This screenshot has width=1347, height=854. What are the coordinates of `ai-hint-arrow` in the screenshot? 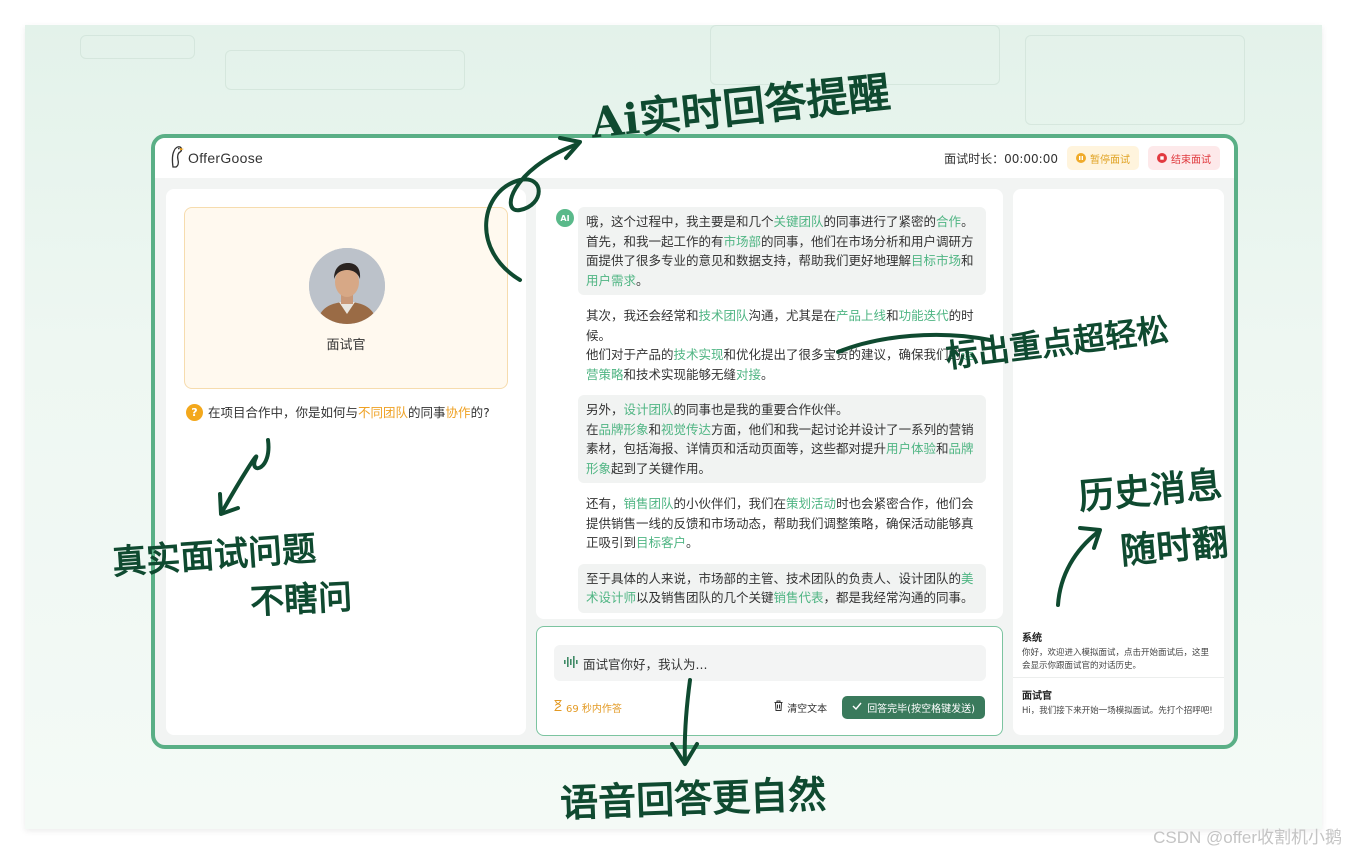 It's located at (530, 212).